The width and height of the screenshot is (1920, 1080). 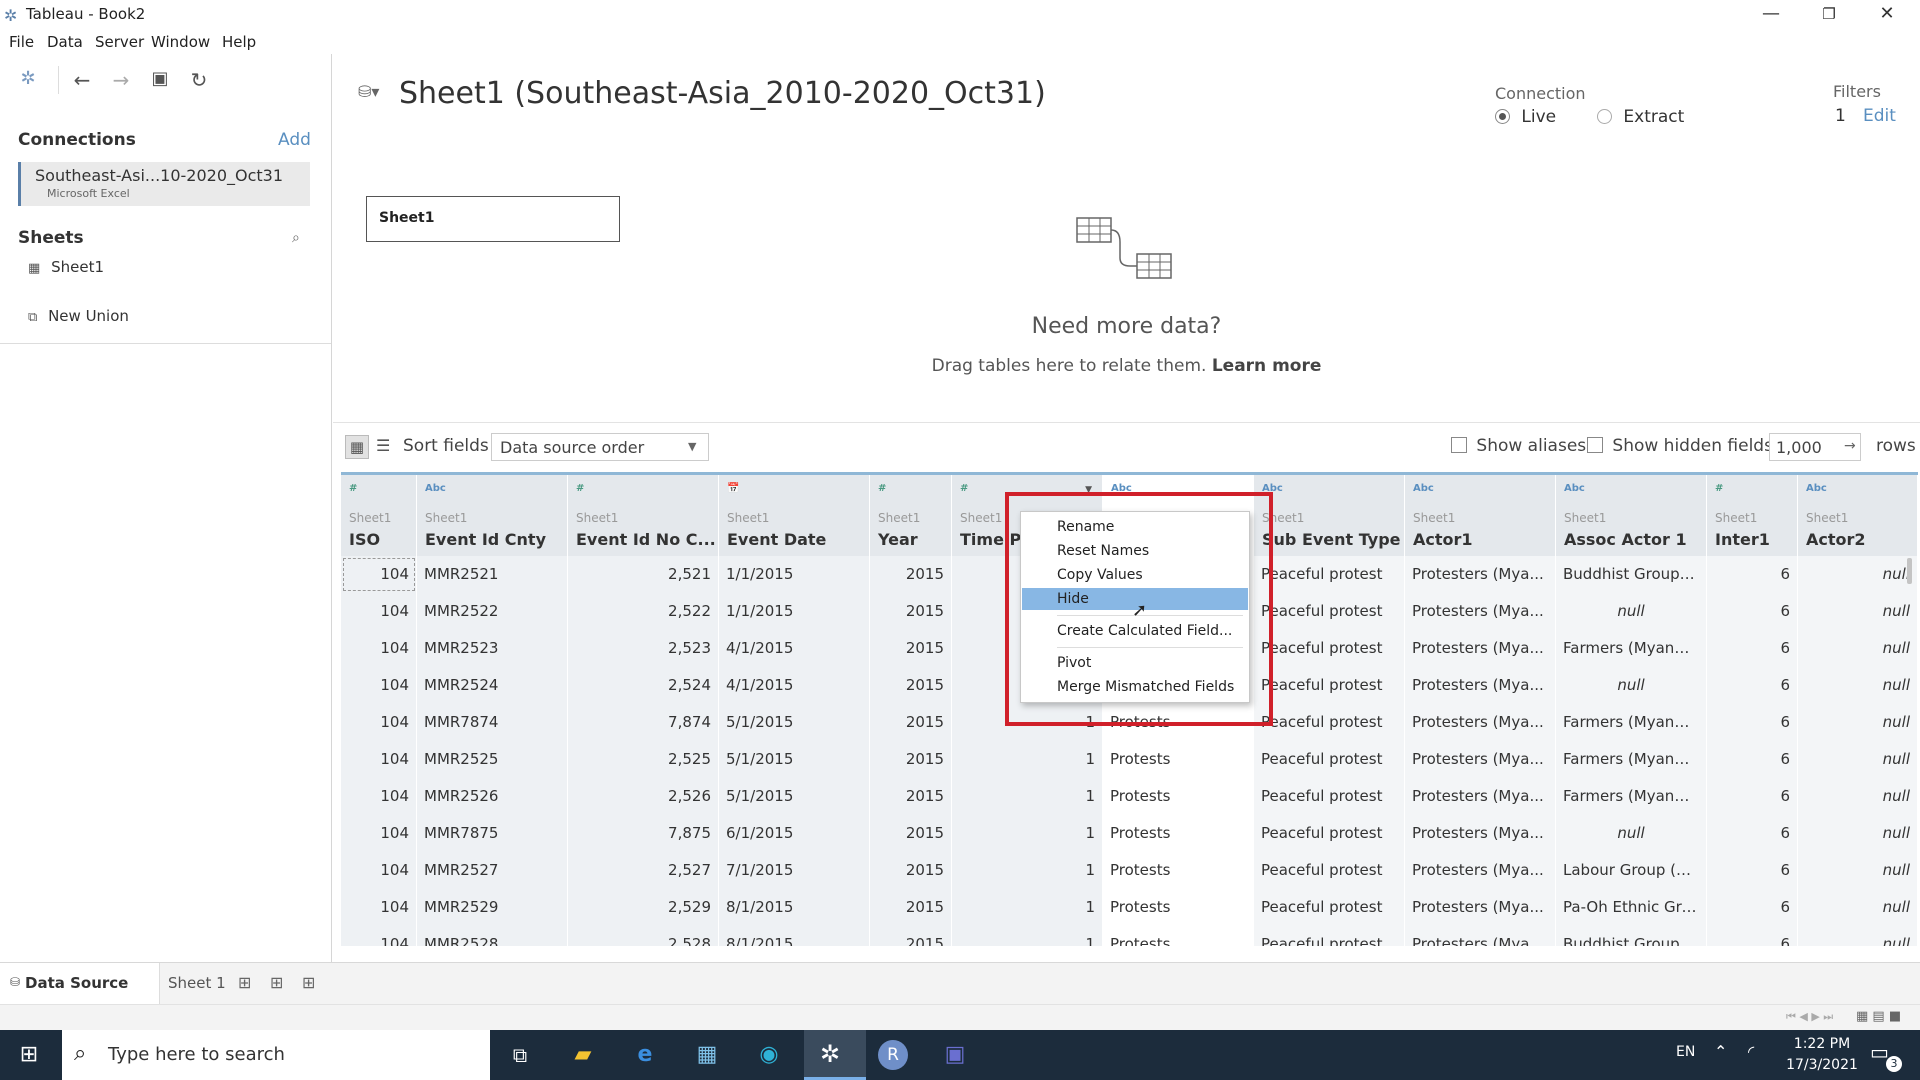 I want to click on minimize-button: —, so click(x=1771, y=15).